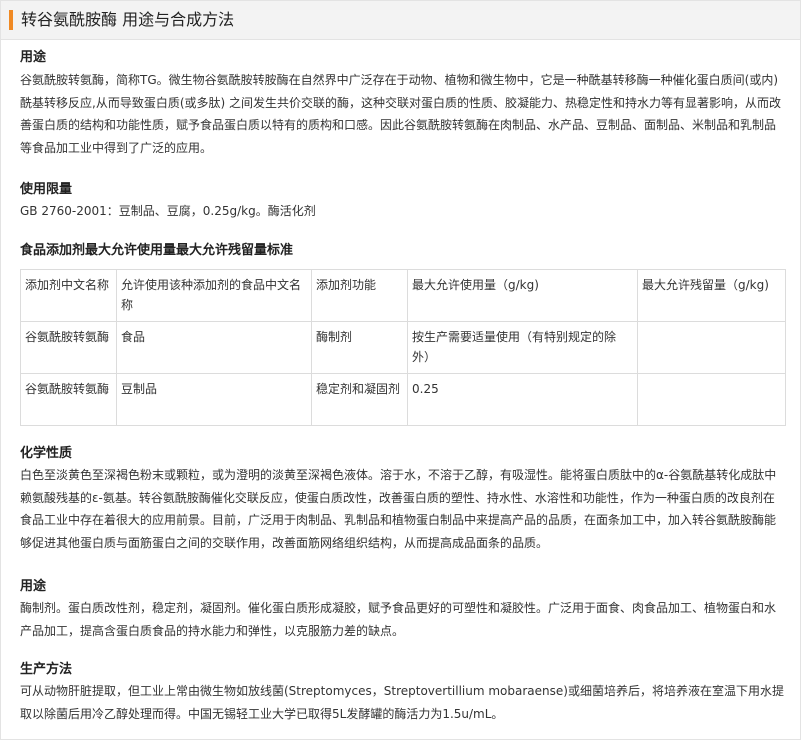 This screenshot has width=801, height=740. What do you see at coordinates (359, 399) in the screenshot?
I see `table-cell: 稳定剂和凝固剂` at bounding box center [359, 399].